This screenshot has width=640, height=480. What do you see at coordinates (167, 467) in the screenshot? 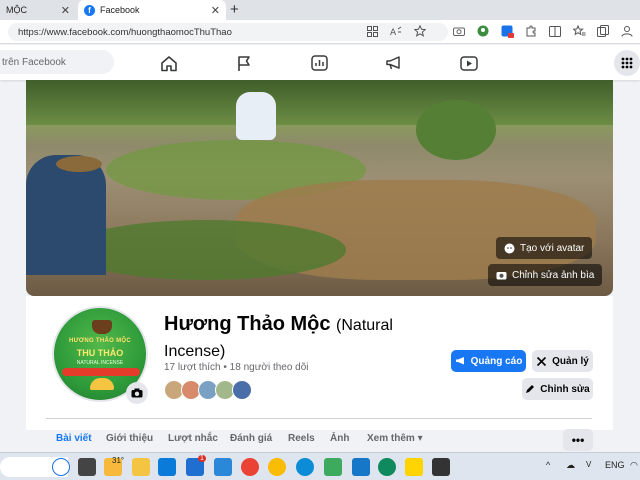
I see `todo-icon` at bounding box center [167, 467].